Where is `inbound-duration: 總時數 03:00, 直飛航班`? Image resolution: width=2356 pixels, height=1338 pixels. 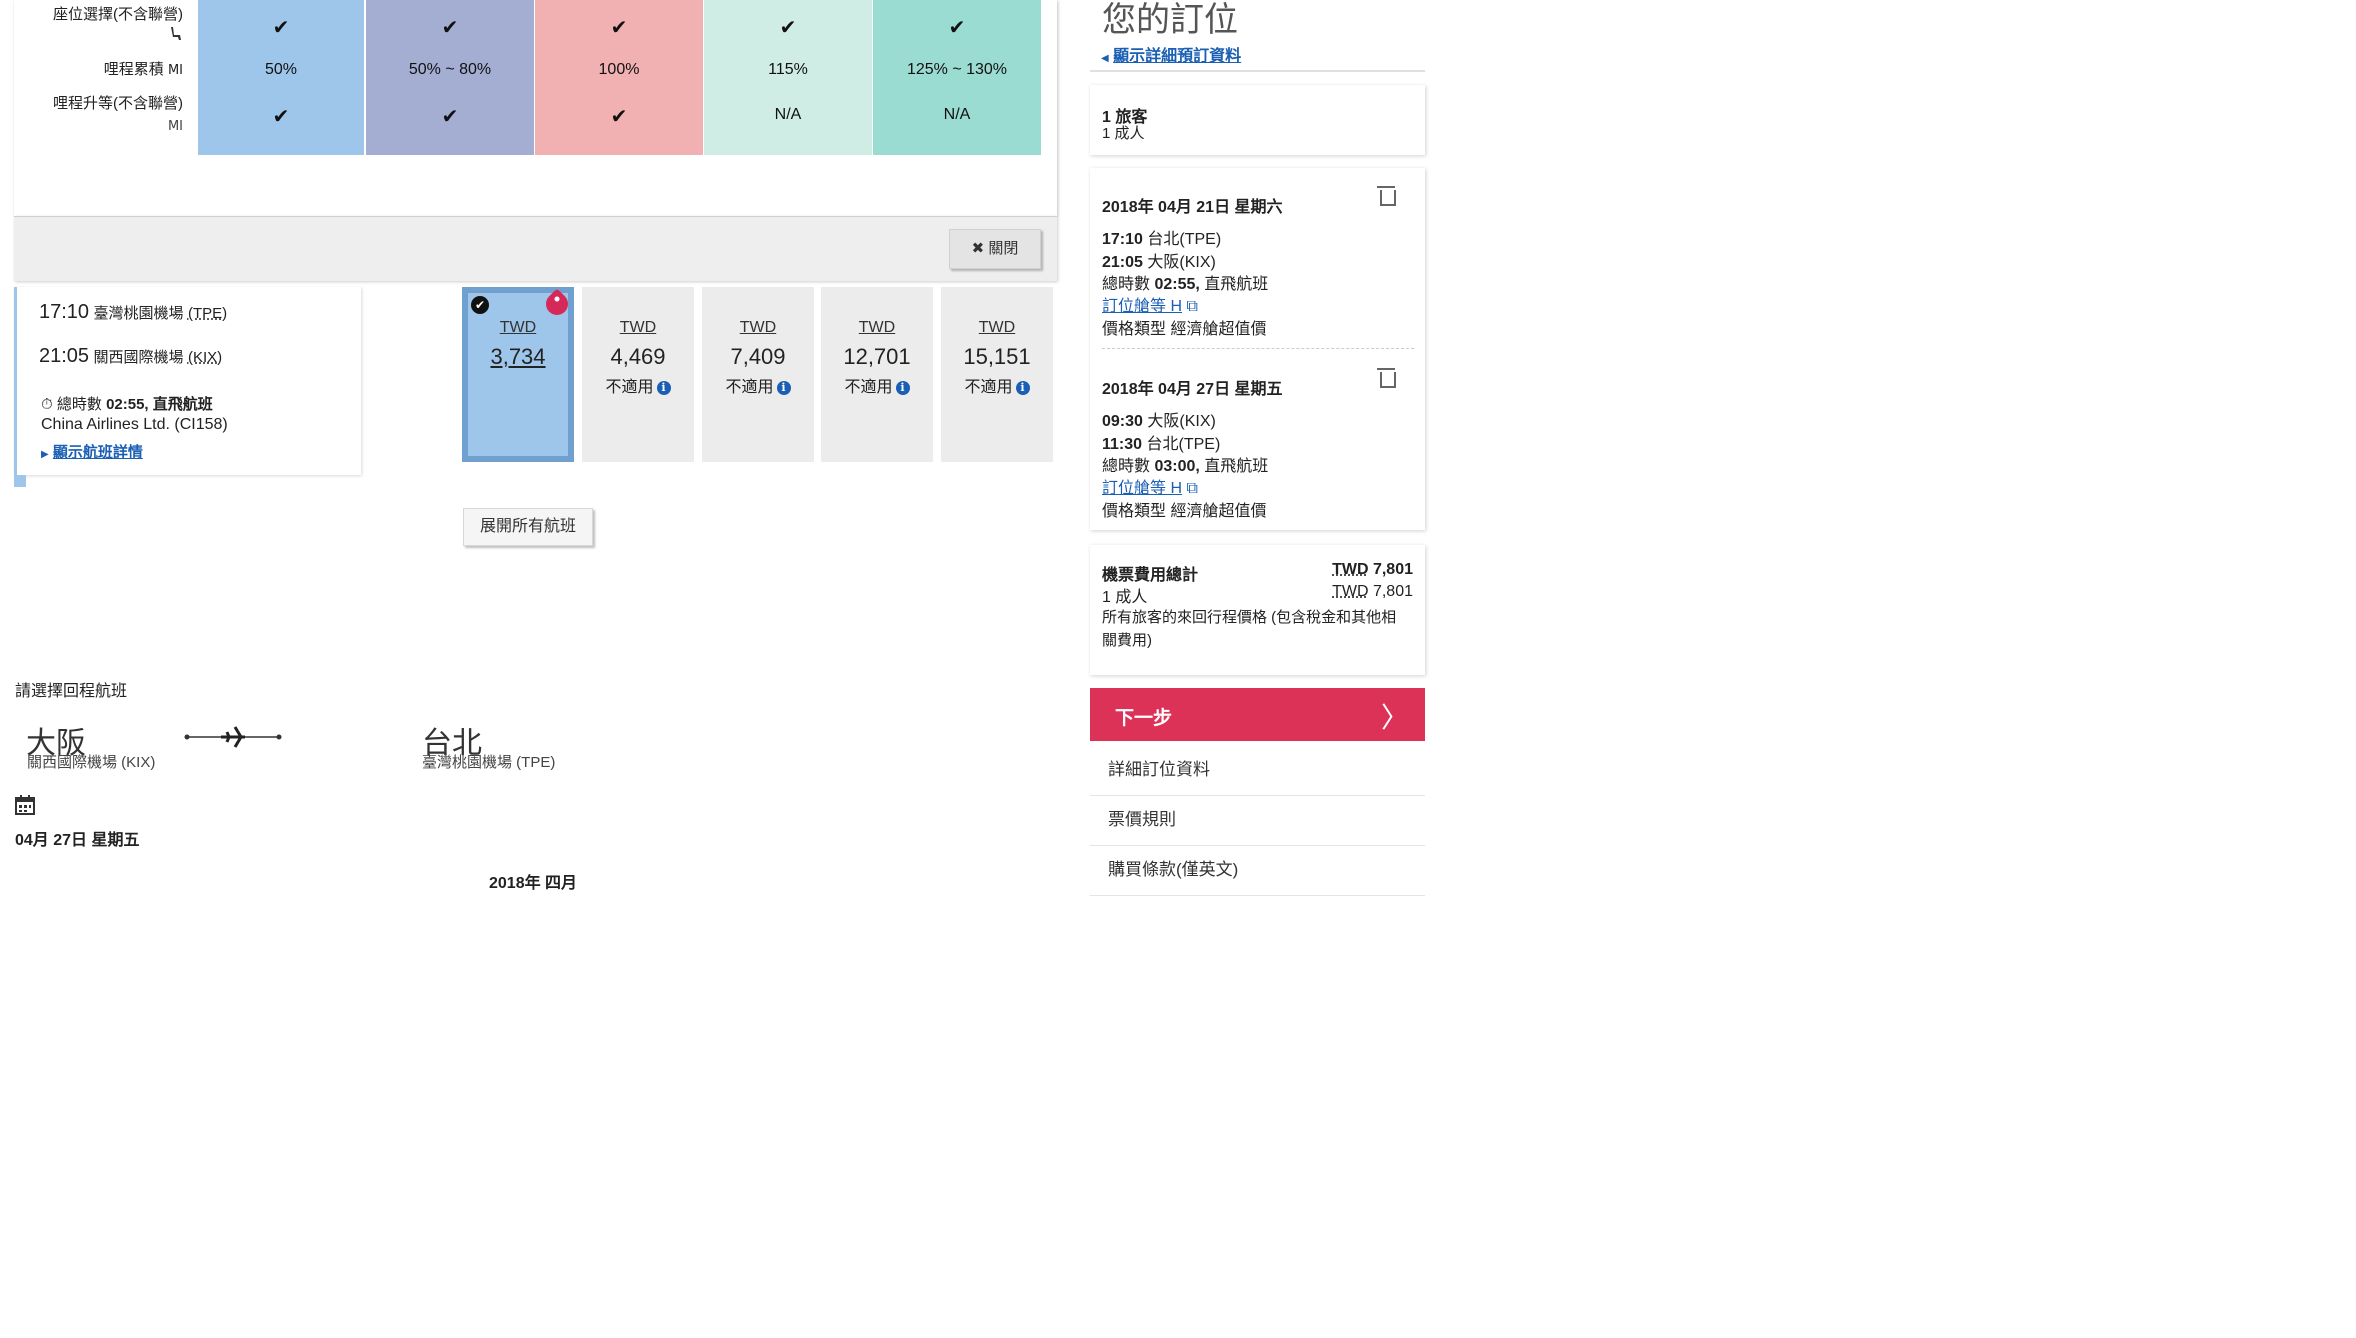
inbound-duration: 總時數 03:00, 直飛航班 is located at coordinates (1185, 466).